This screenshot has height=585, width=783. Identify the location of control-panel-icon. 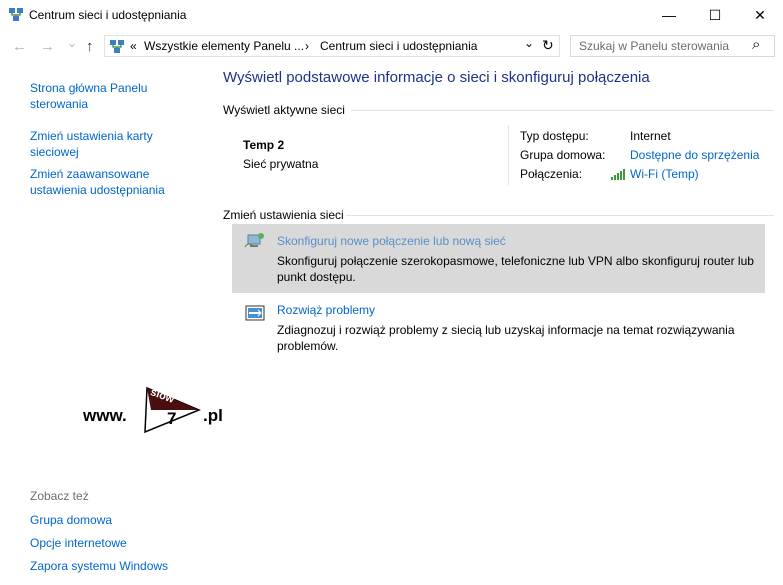
(117, 46).